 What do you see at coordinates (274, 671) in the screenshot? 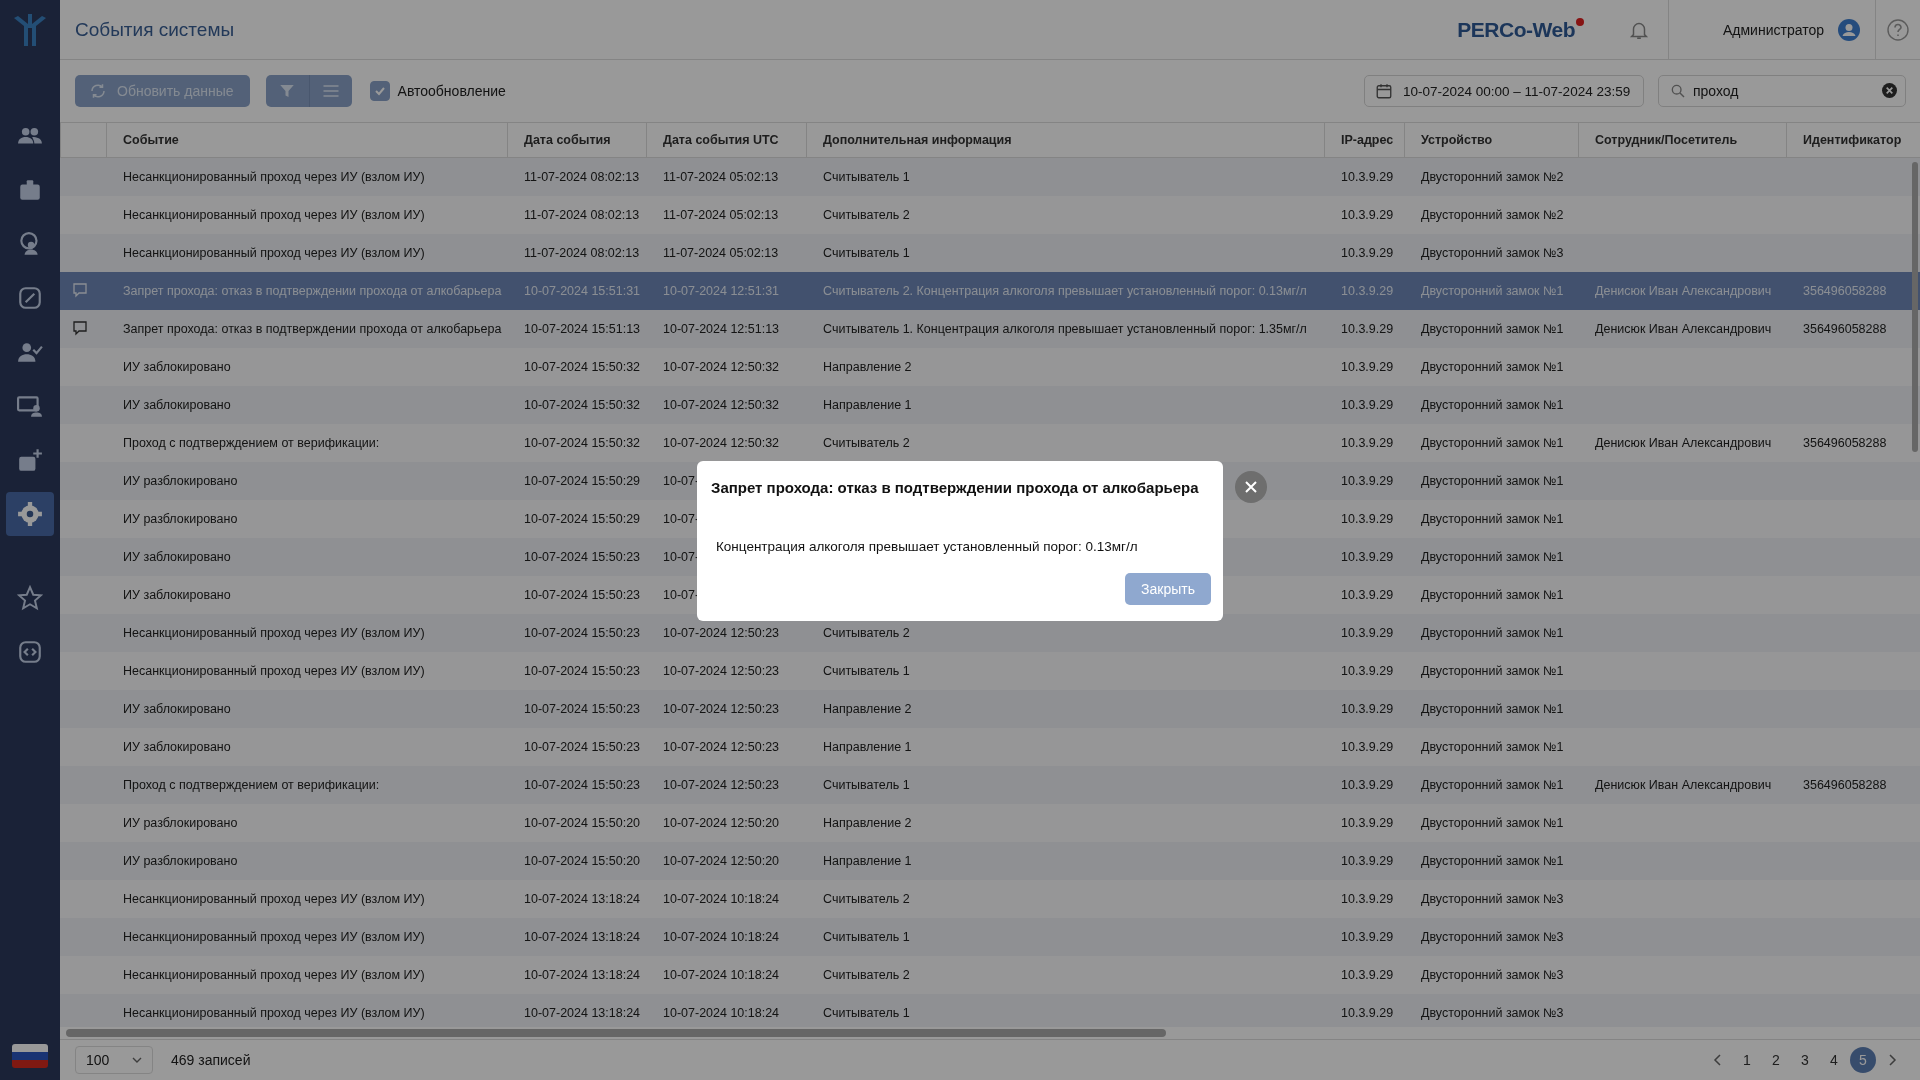
I see `event-cell-text: Несанкционированный проход через ИУ (взлом ИУ)` at bounding box center [274, 671].